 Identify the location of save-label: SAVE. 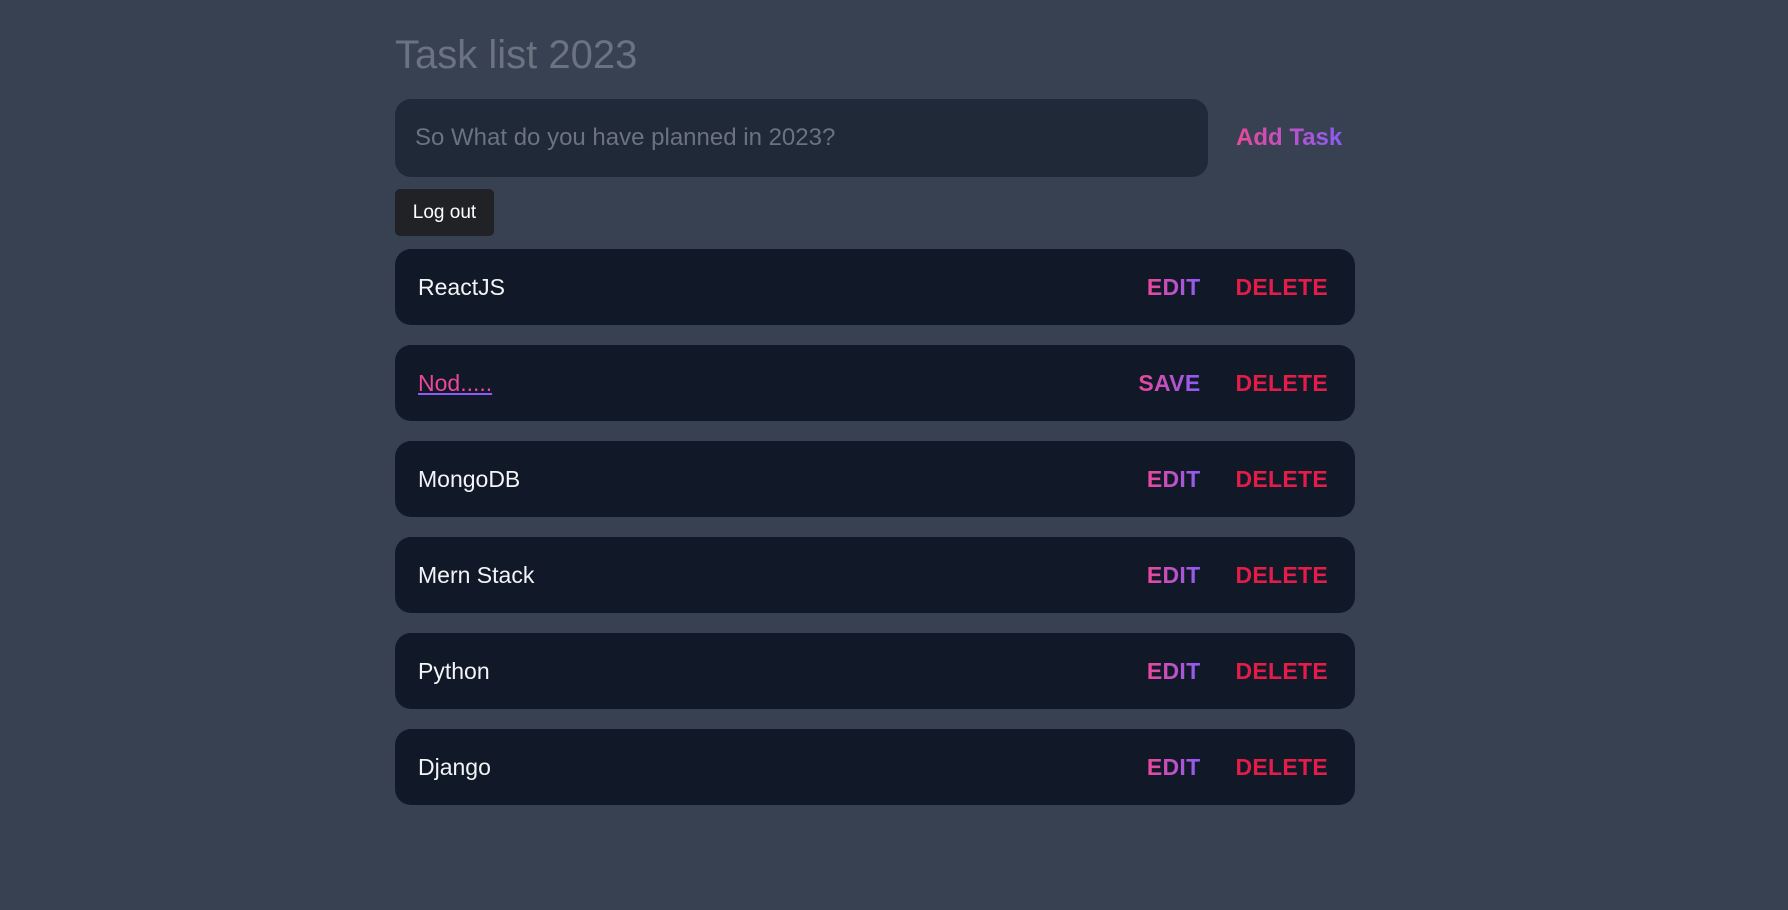
(1169, 382).